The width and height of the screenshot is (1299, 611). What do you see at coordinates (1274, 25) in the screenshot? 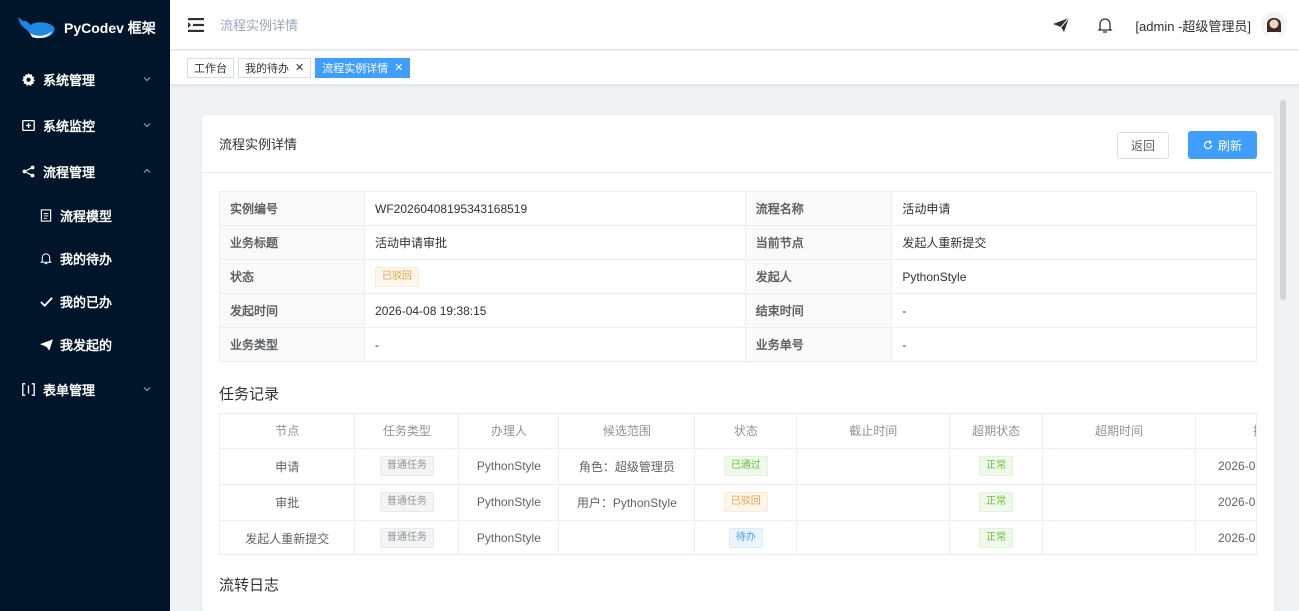
I see `avatar` at bounding box center [1274, 25].